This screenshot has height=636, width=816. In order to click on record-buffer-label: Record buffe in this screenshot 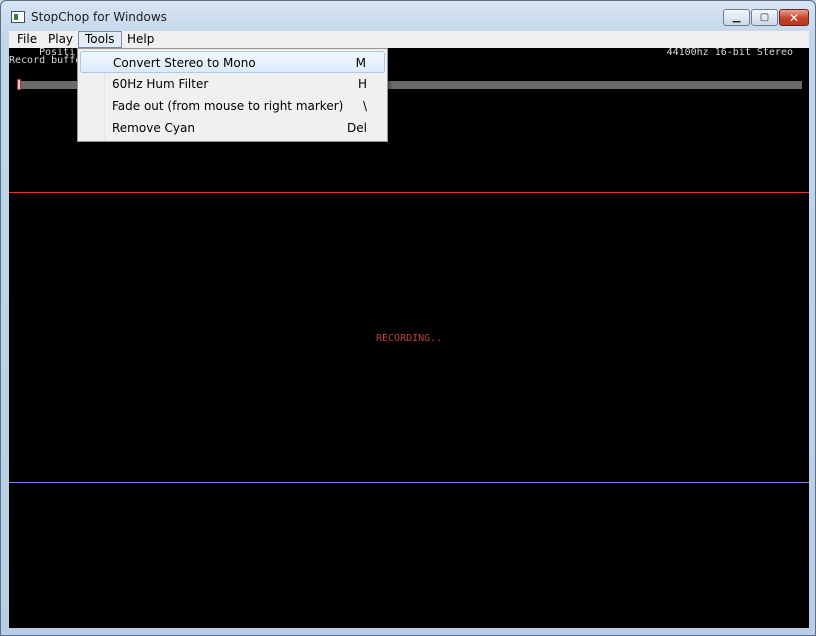, I will do `click(45, 60)`.